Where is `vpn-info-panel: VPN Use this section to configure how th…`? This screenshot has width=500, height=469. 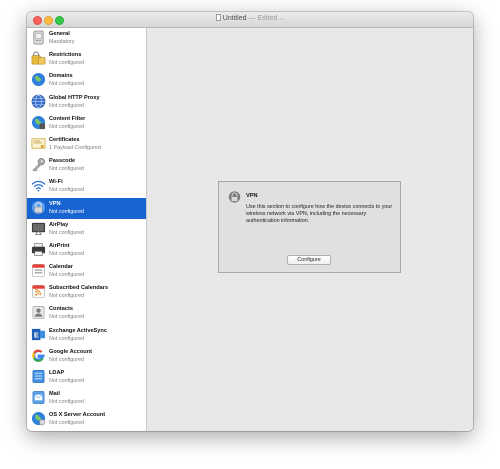
vpn-info-panel: VPN Use this section to configure how th… is located at coordinates (309, 227).